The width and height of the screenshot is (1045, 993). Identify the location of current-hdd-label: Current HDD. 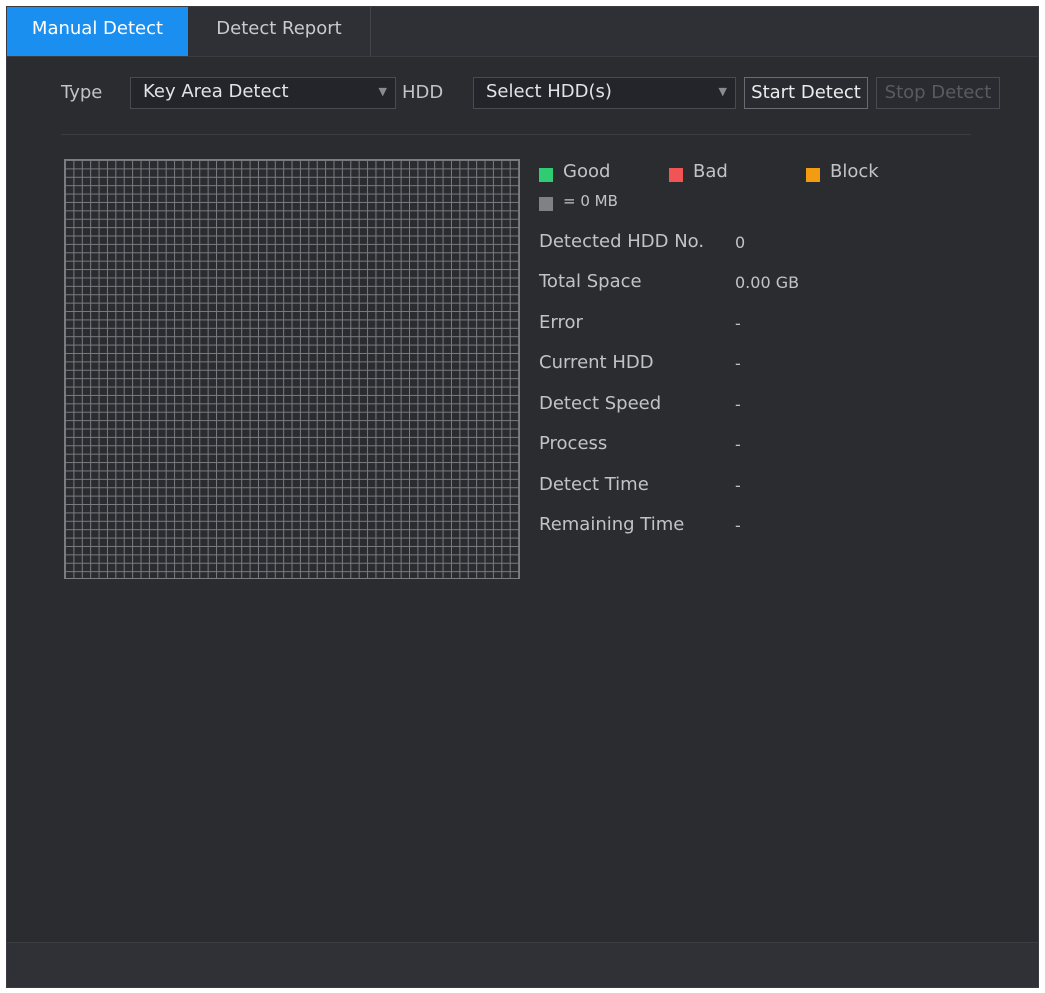
(596, 362).